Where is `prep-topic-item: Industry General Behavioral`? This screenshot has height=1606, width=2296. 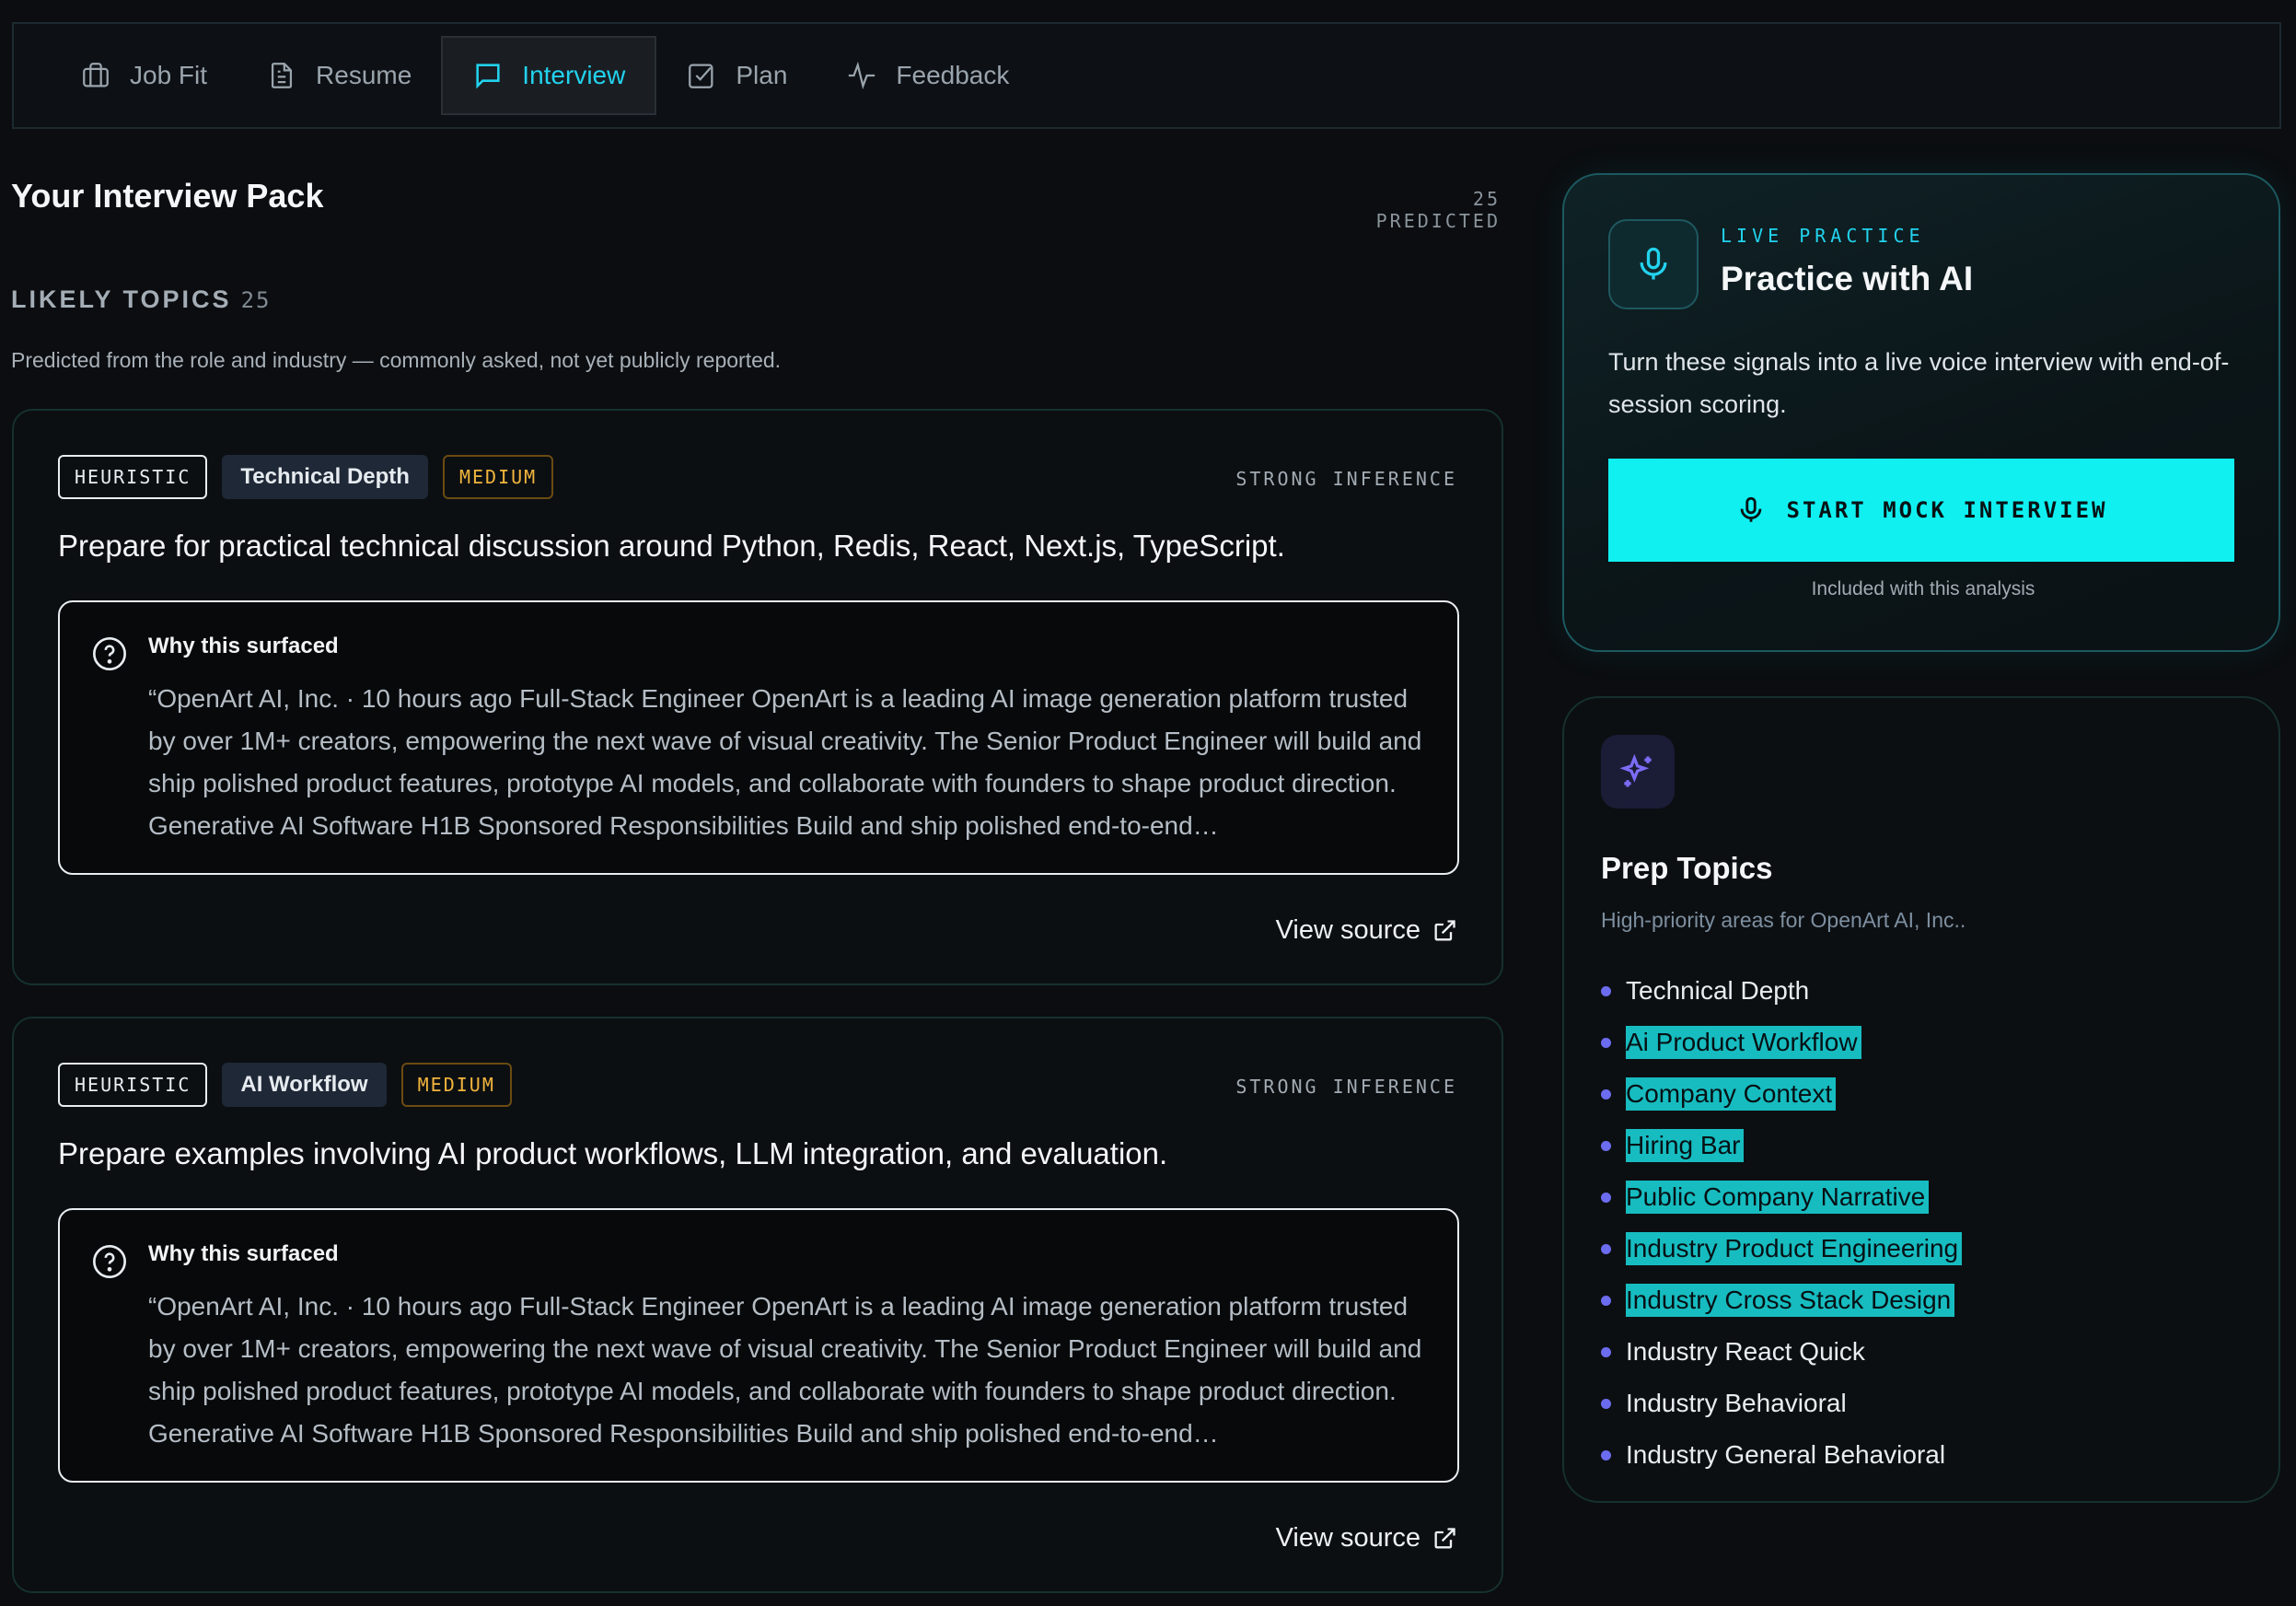
prep-topic-item: Industry General Behavioral is located at coordinates (1781, 1455).